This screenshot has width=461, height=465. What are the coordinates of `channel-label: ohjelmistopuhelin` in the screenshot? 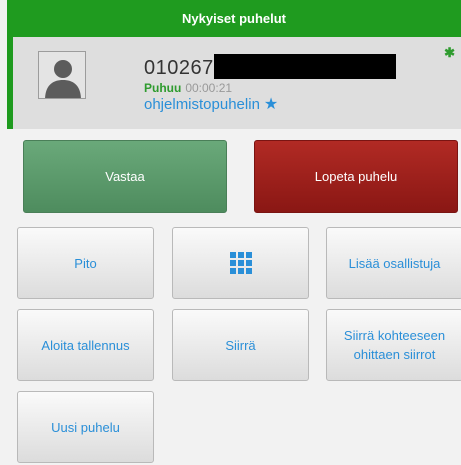 It's located at (202, 104).